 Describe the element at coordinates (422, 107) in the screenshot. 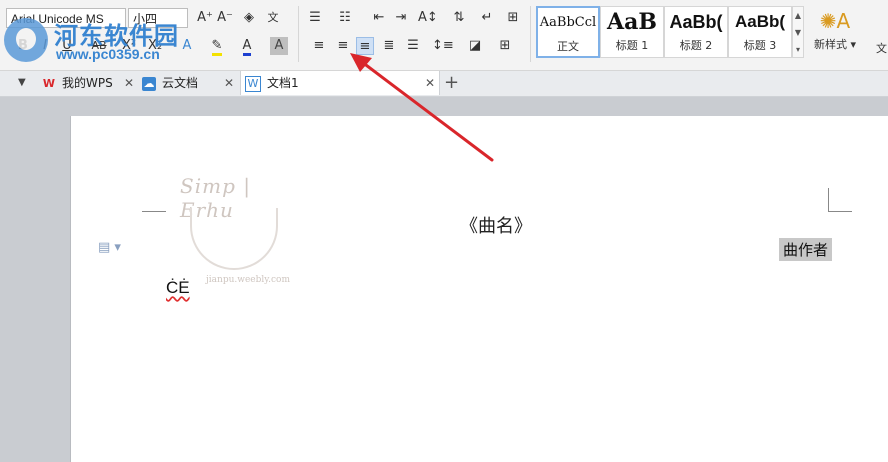

I see `annotation-arrow` at that location.